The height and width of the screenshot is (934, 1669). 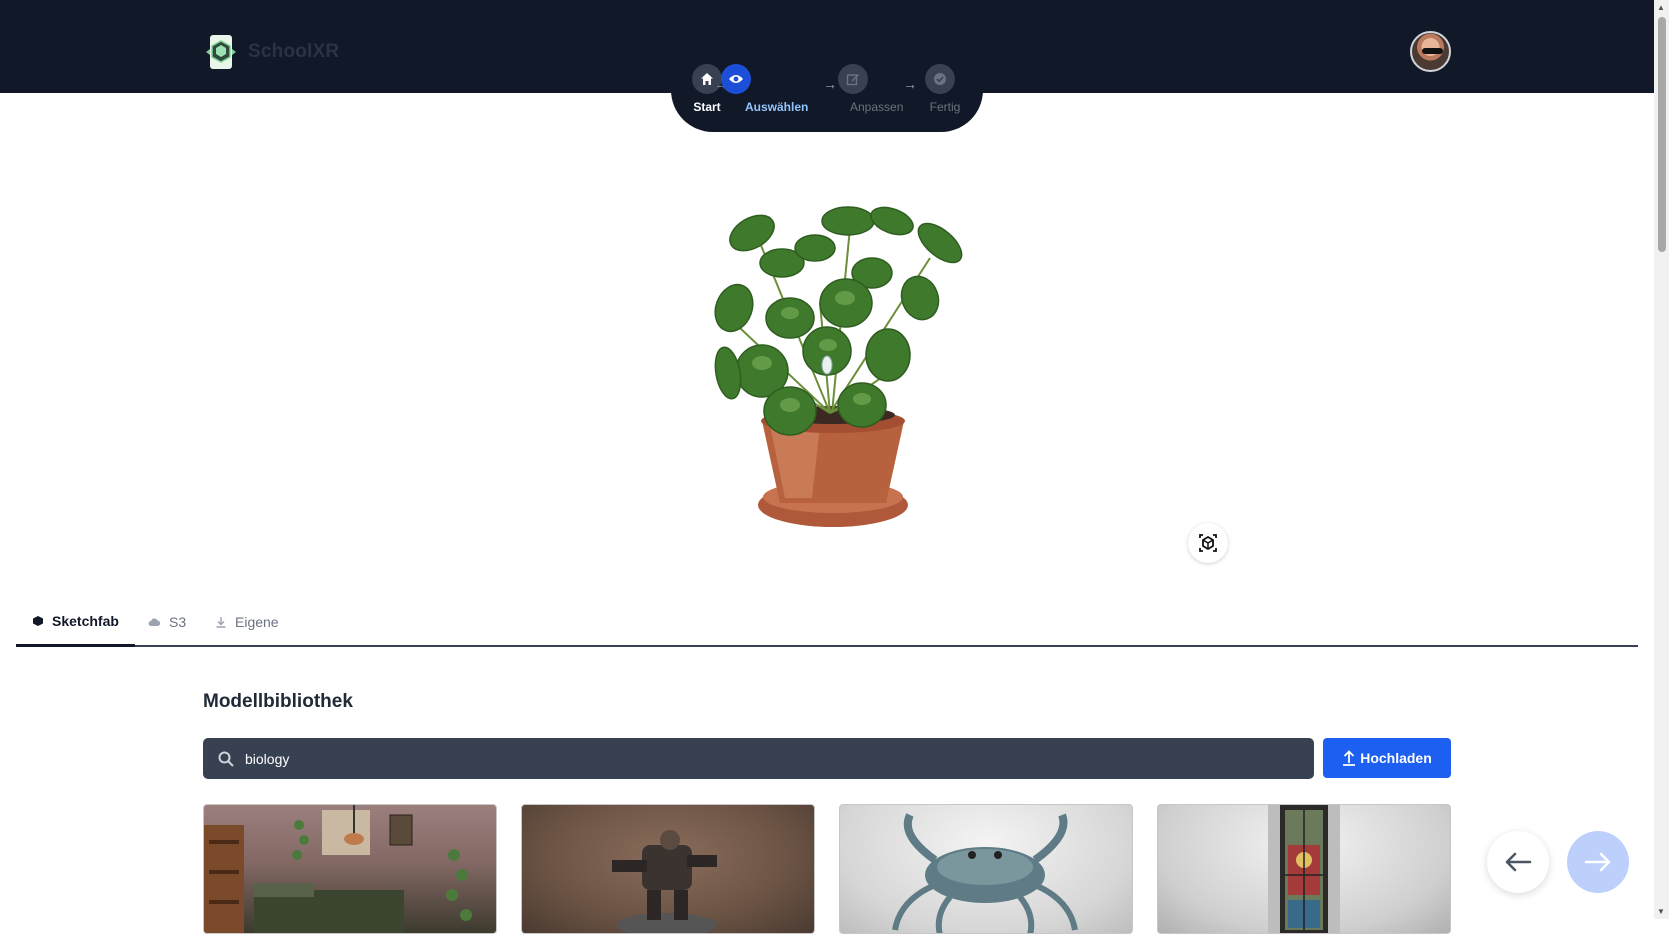 I want to click on tab-label: Sketchfab, so click(x=85, y=621).